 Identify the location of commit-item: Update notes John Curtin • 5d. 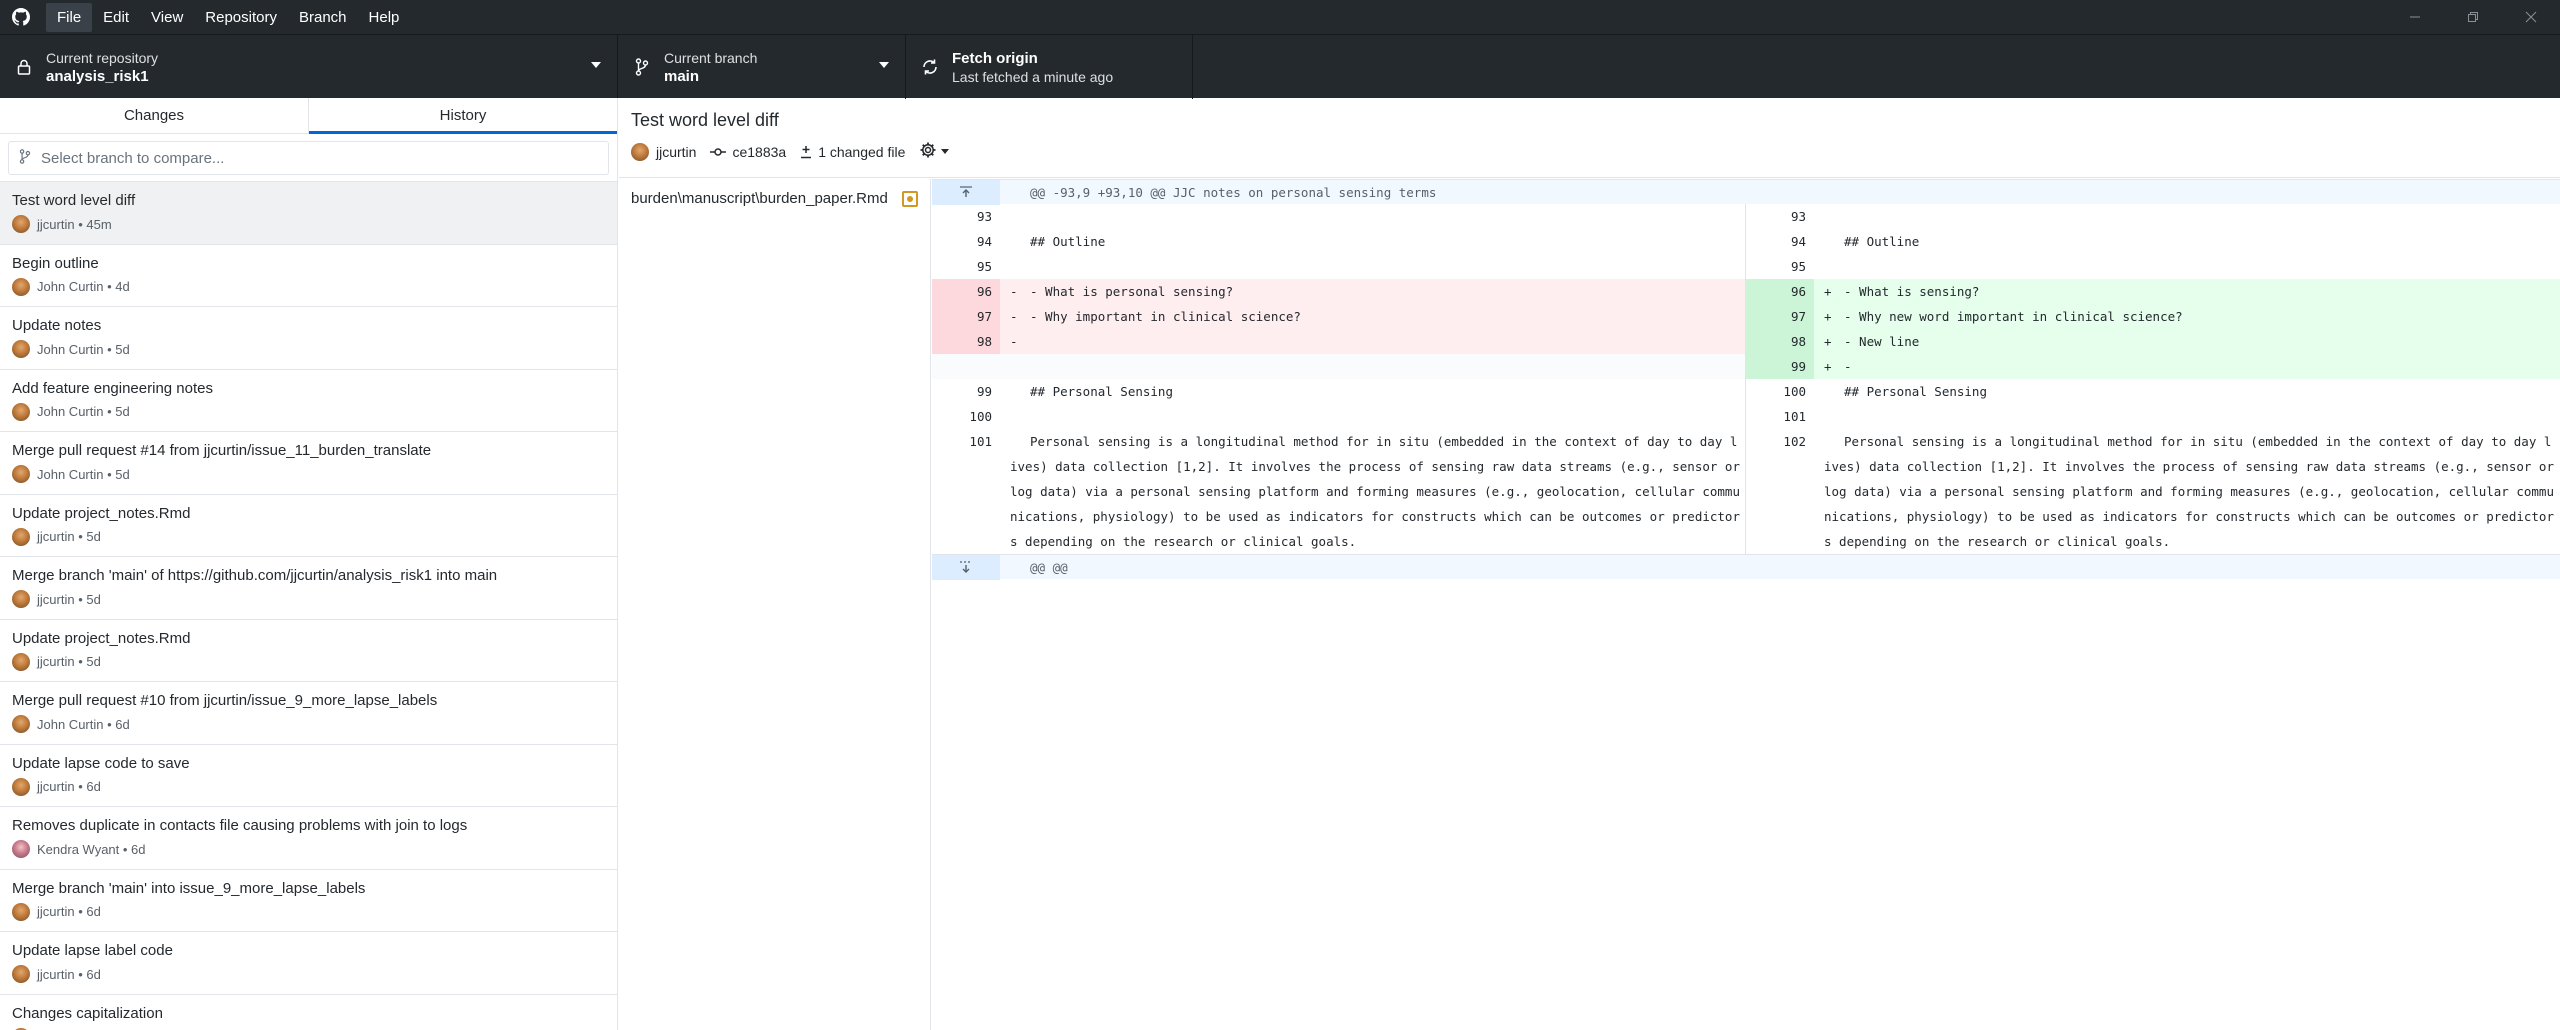
(308, 338).